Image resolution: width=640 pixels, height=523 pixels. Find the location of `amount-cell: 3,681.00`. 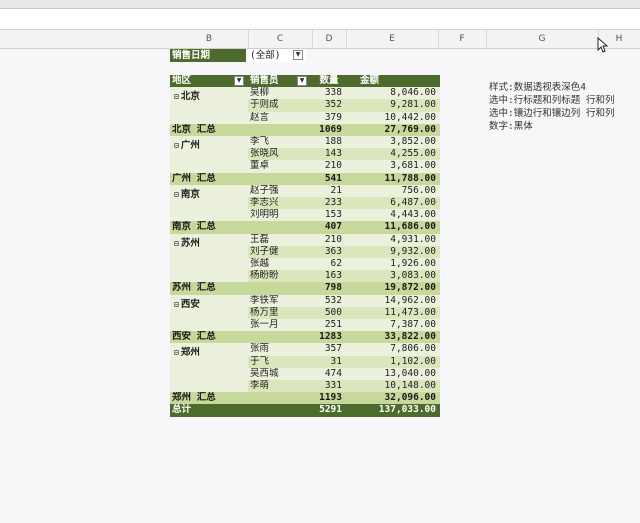

amount-cell: 3,681.00 is located at coordinates (393, 166).